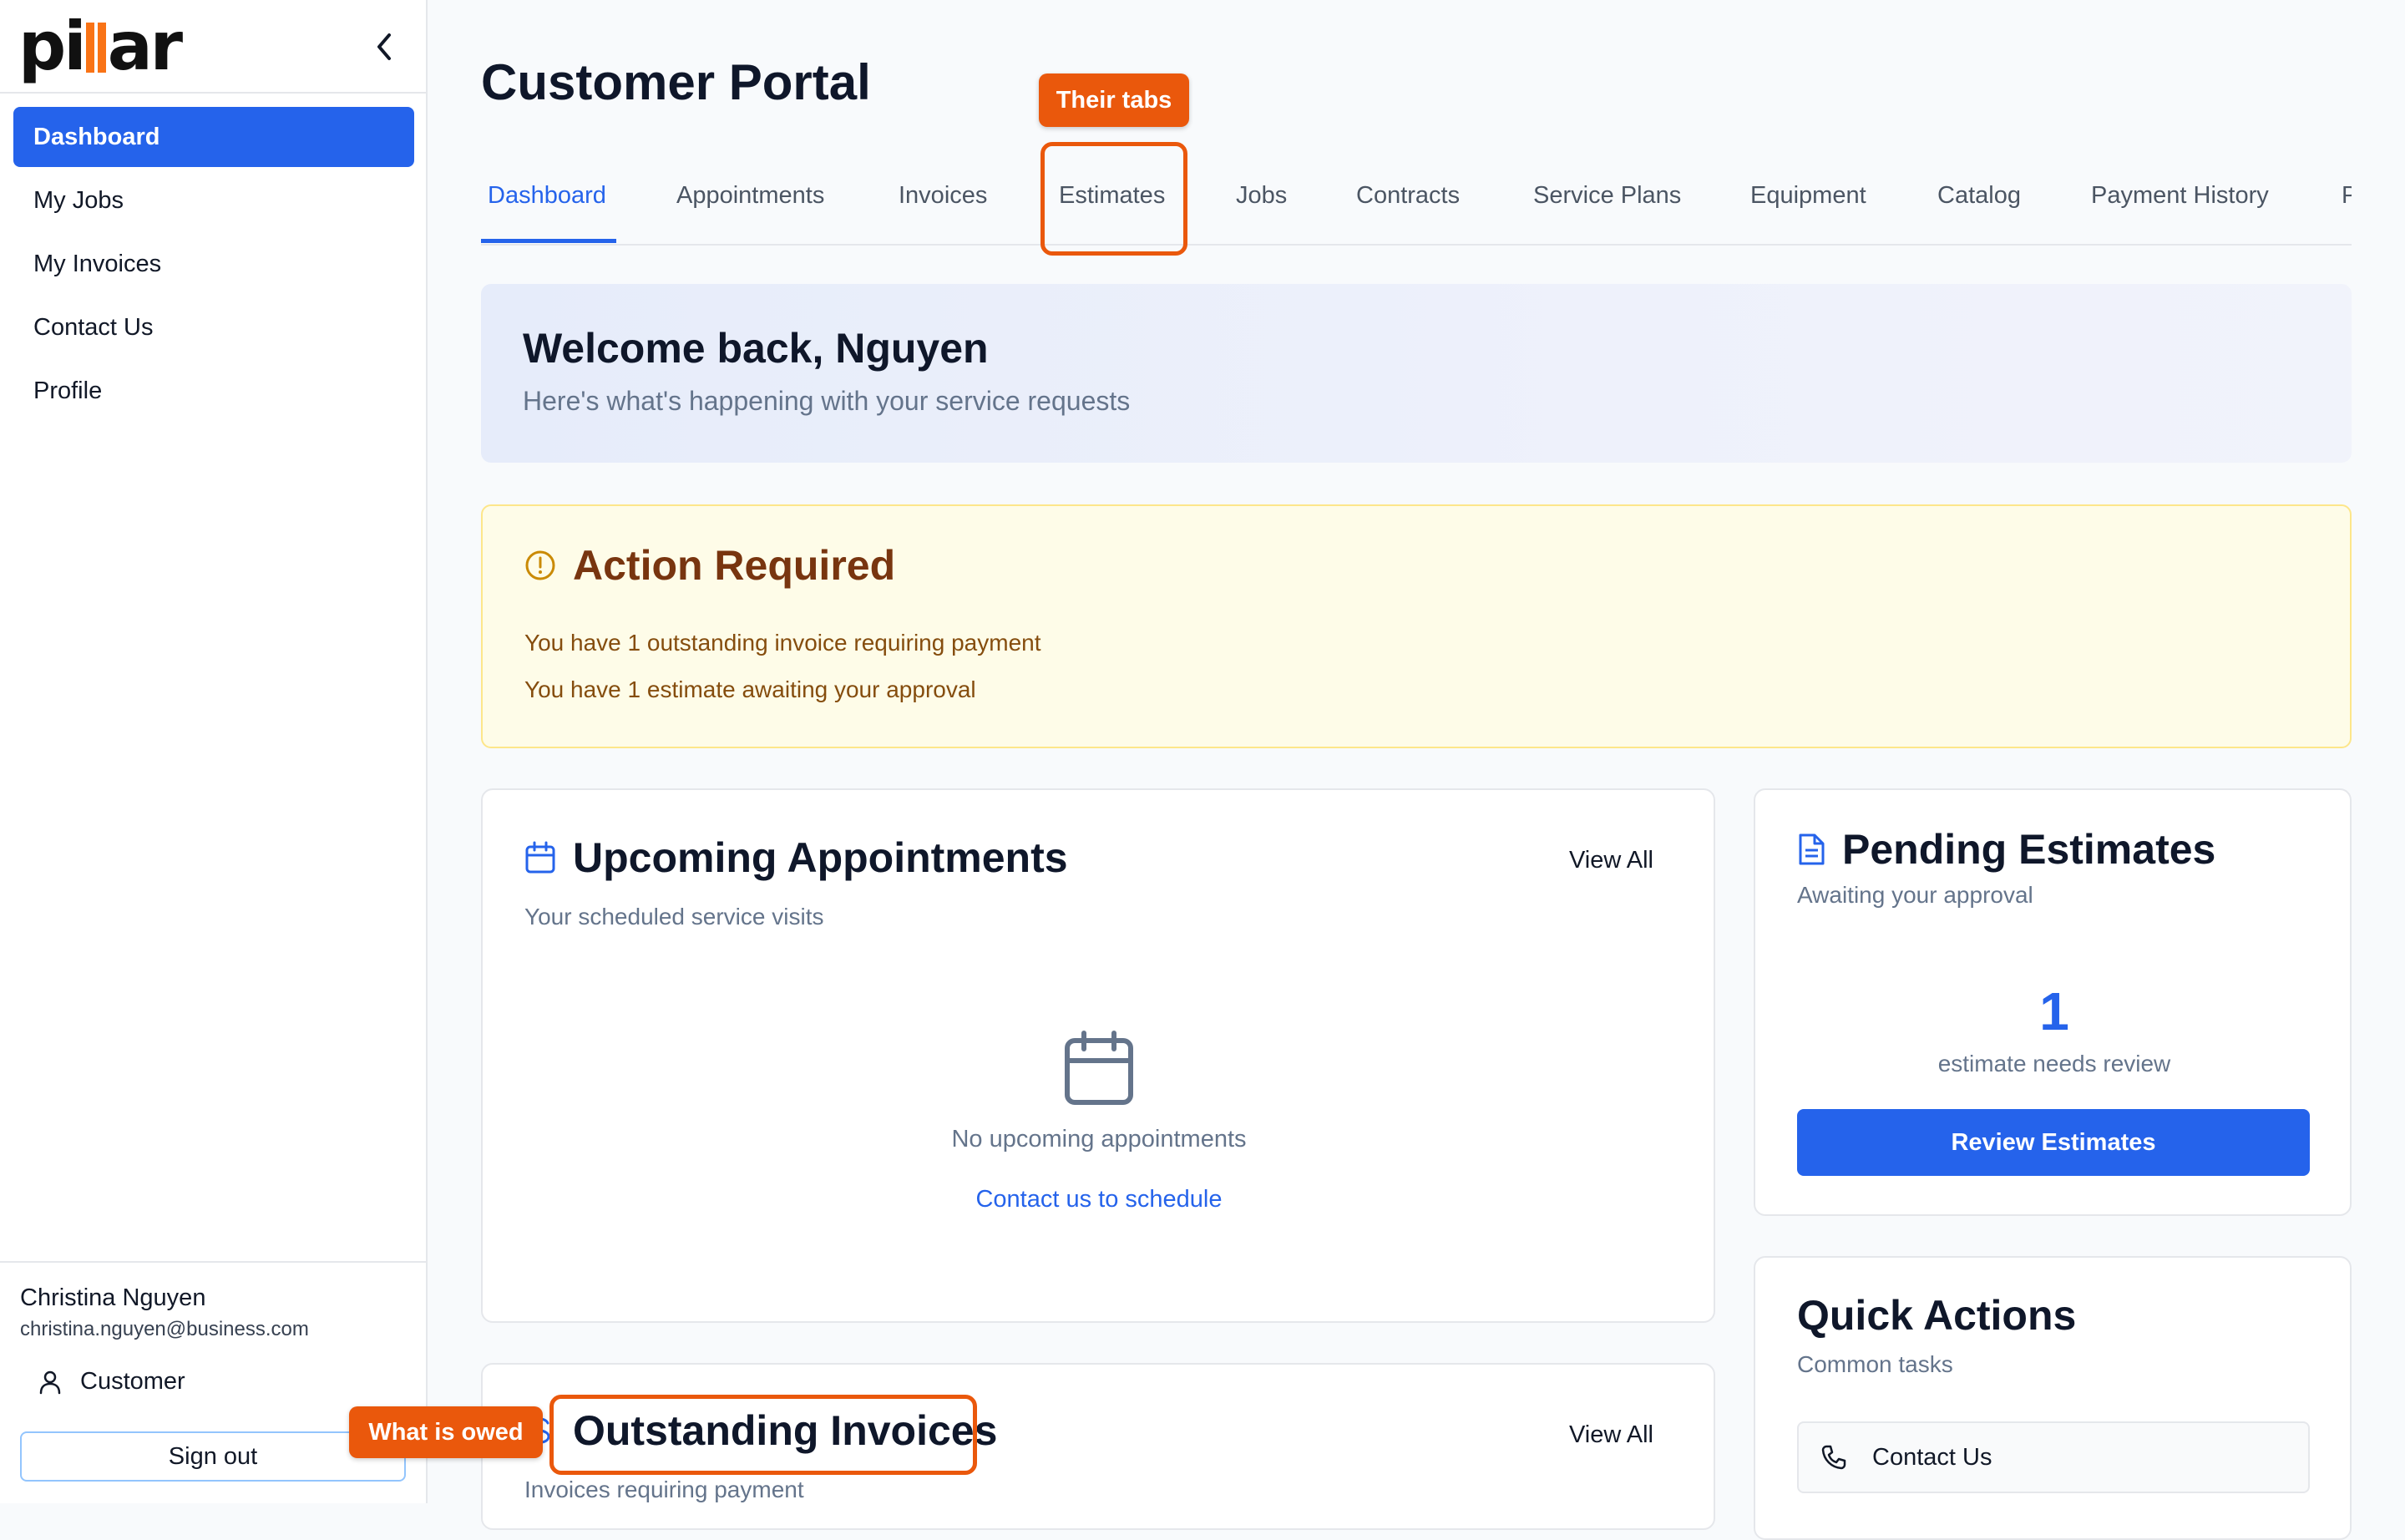  I want to click on appointments-subtitle: Your scheduled service visits, so click(674, 917).